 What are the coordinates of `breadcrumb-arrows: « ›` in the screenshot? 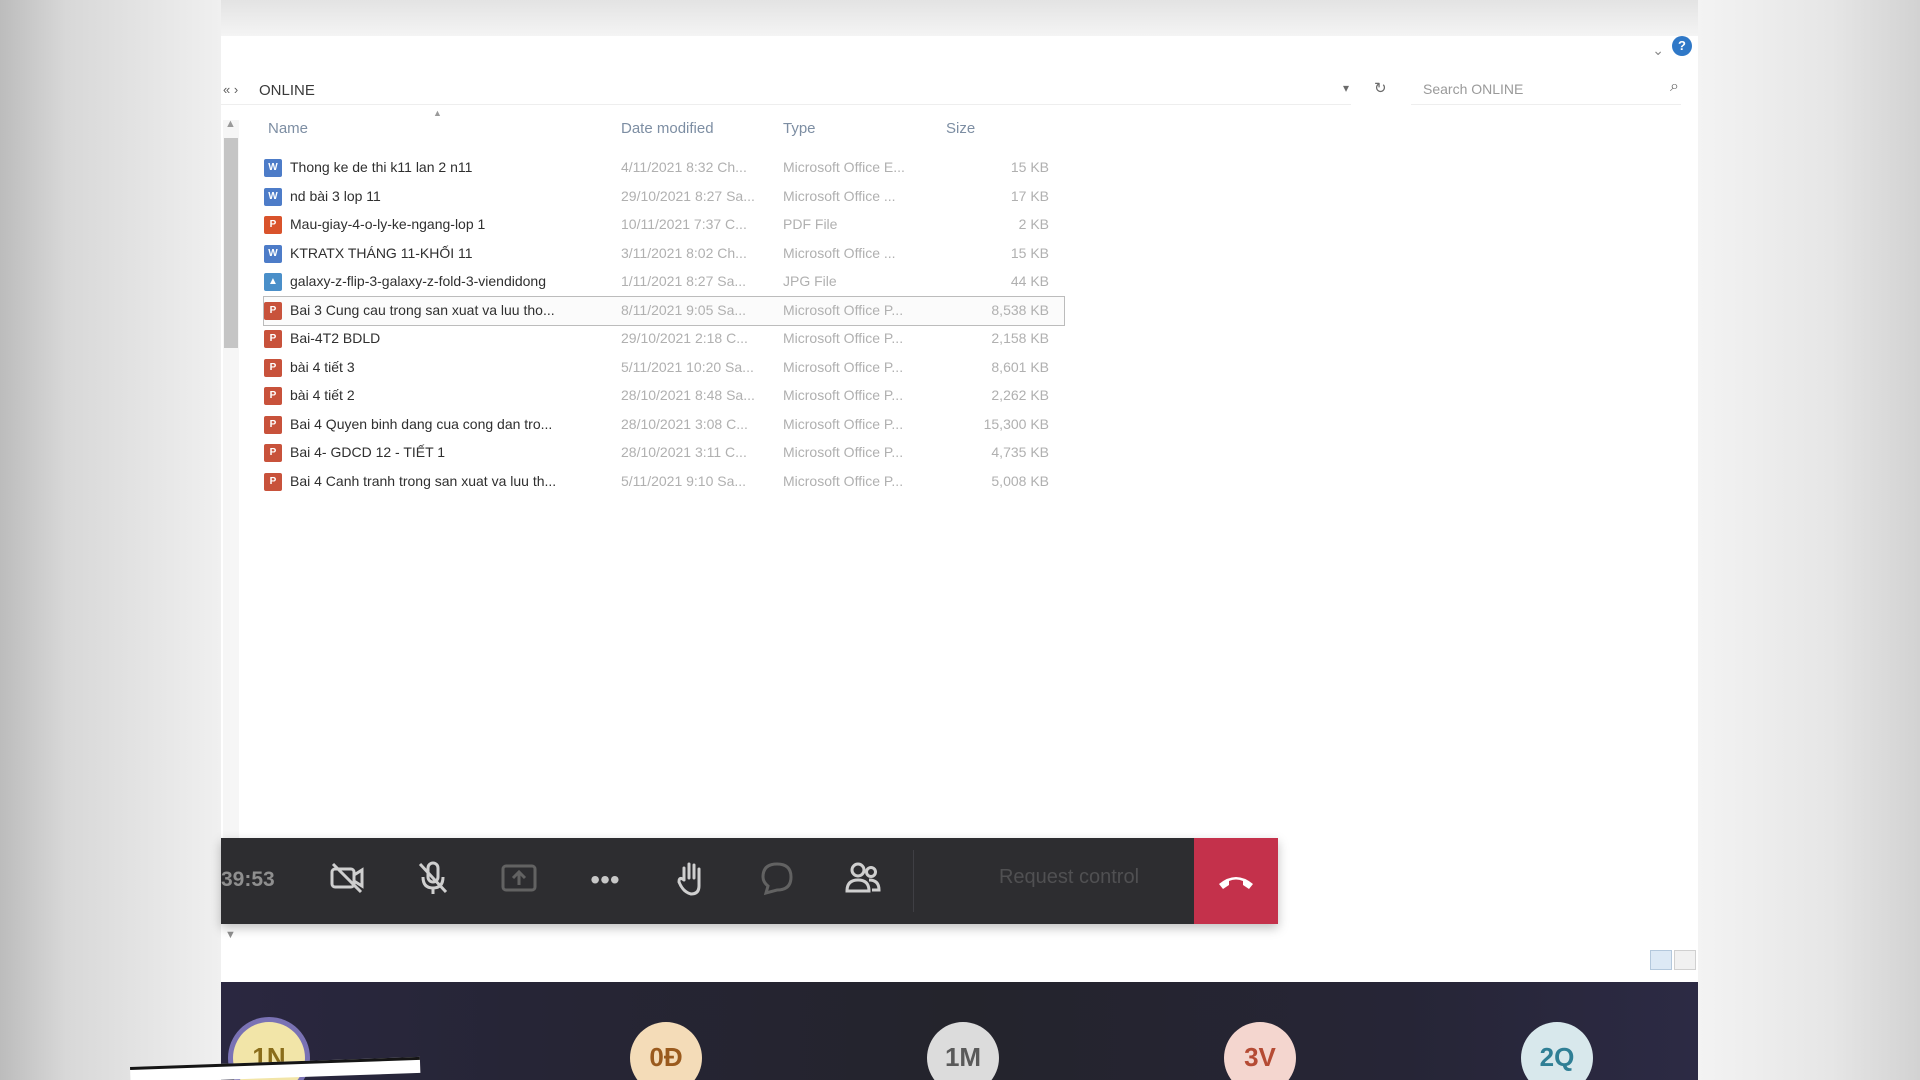 It's located at (231, 89).